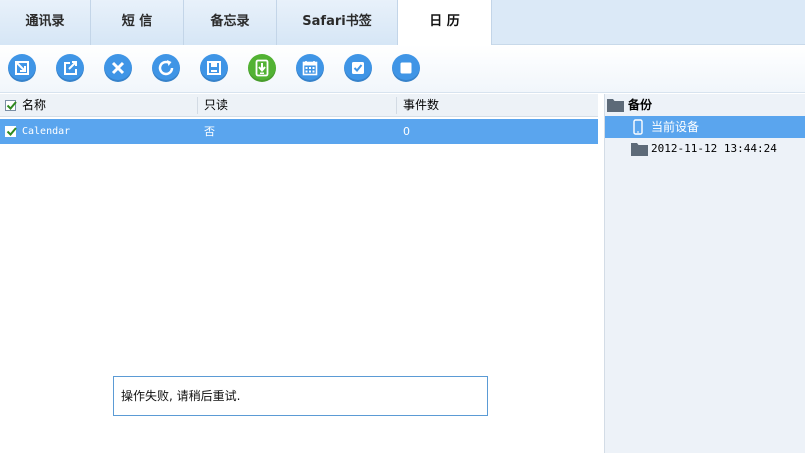 This screenshot has height=453, width=805. Describe the element at coordinates (675, 127) in the screenshot. I see `backup-item-label: 当前设备` at that location.